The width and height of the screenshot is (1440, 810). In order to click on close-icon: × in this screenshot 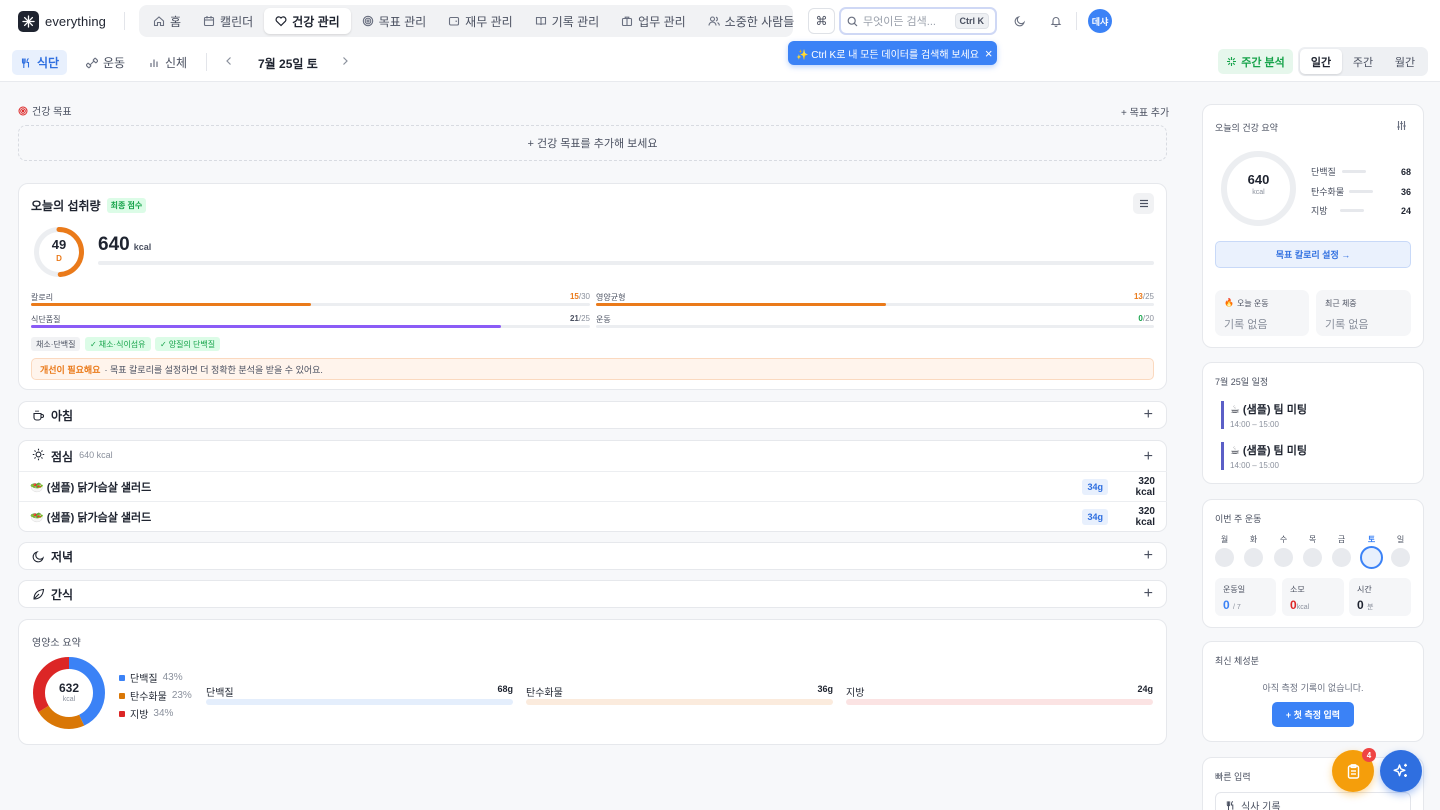, I will do `click(989, 53)`.